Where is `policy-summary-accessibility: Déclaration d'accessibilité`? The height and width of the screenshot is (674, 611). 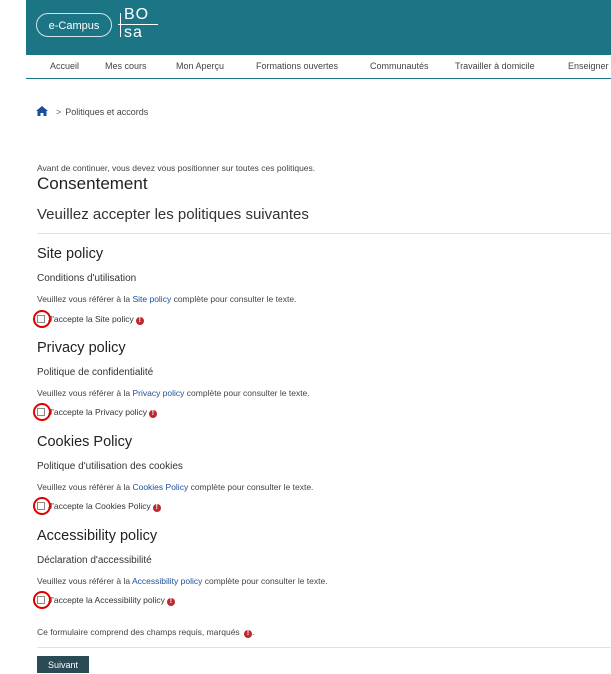
policy-summary-accessibility: Déclaration d'accessibilité is located at coordinates (94, 560).